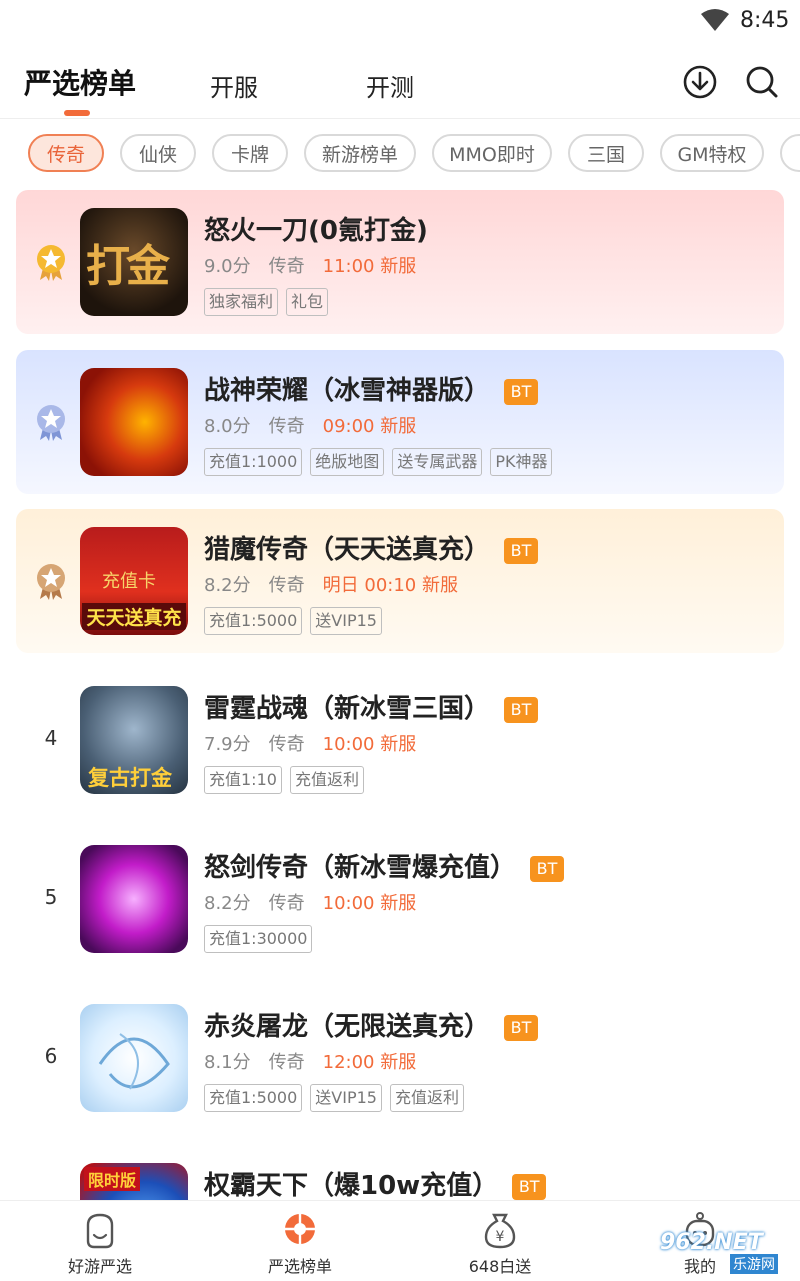  What do you see at coordinates (369, 1062) in the screenshot?
I see `server-time: 12:00 新服` at bounding box center [369, 1062].